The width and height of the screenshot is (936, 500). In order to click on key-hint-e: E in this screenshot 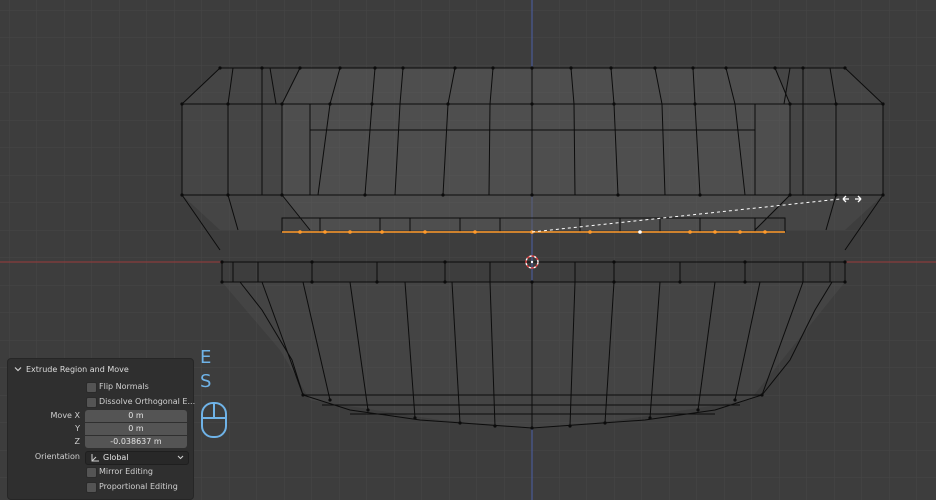, I will do `click(206, 357)`.